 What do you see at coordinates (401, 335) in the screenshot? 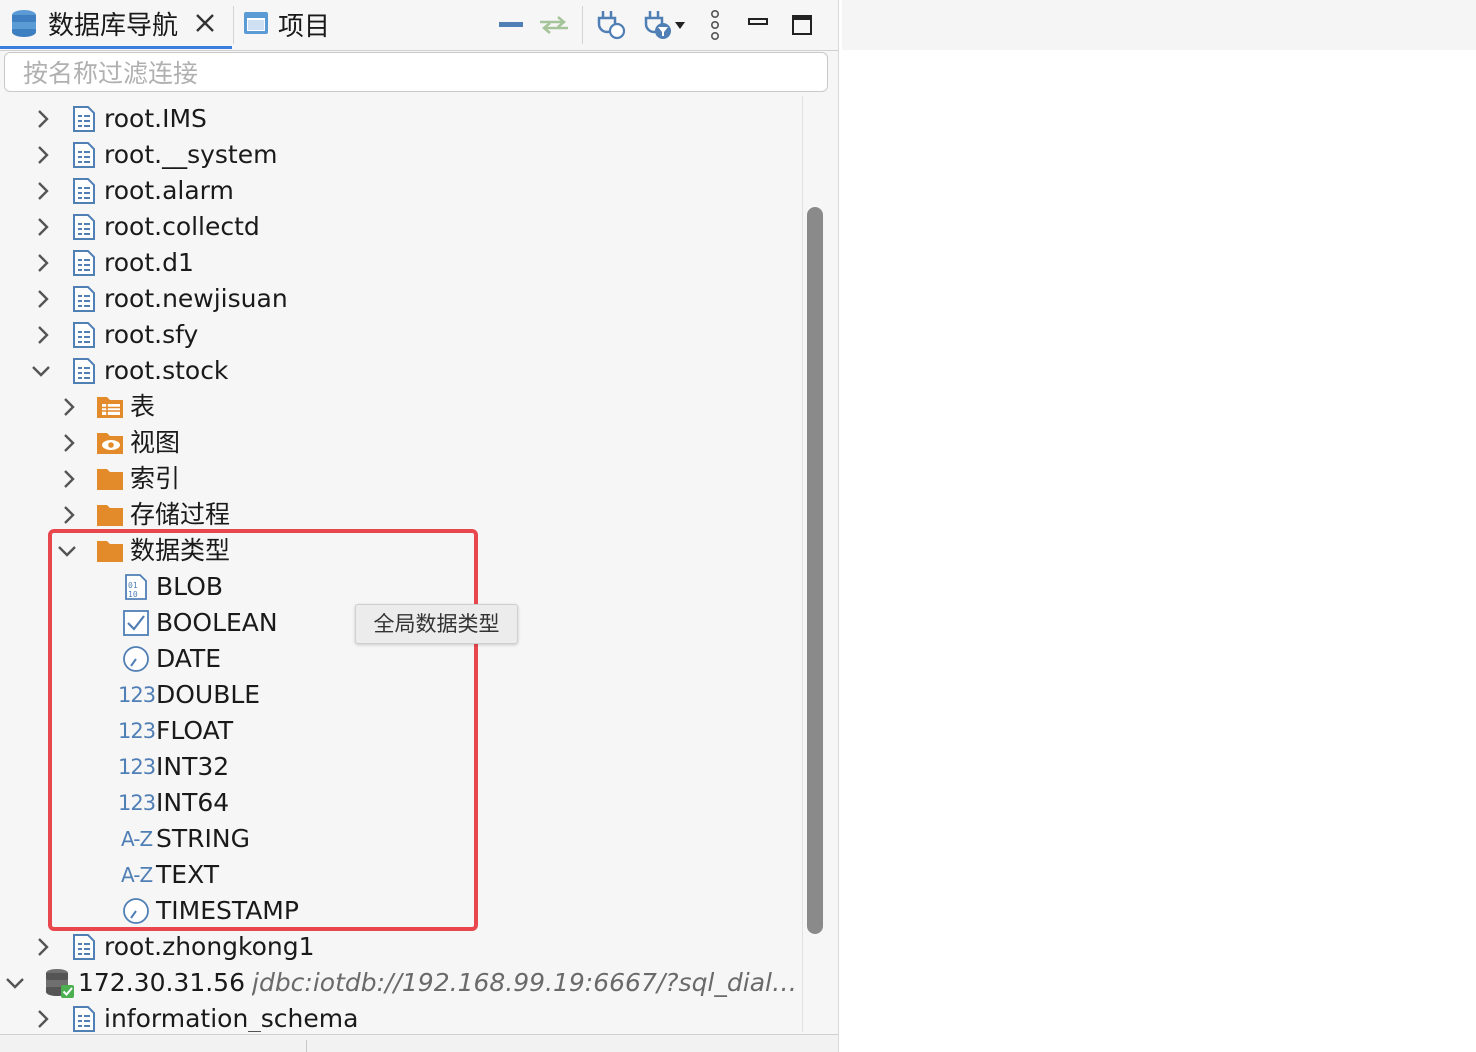
I see `tree-item-schema: root.sfy` at bounding box center [401, 335].